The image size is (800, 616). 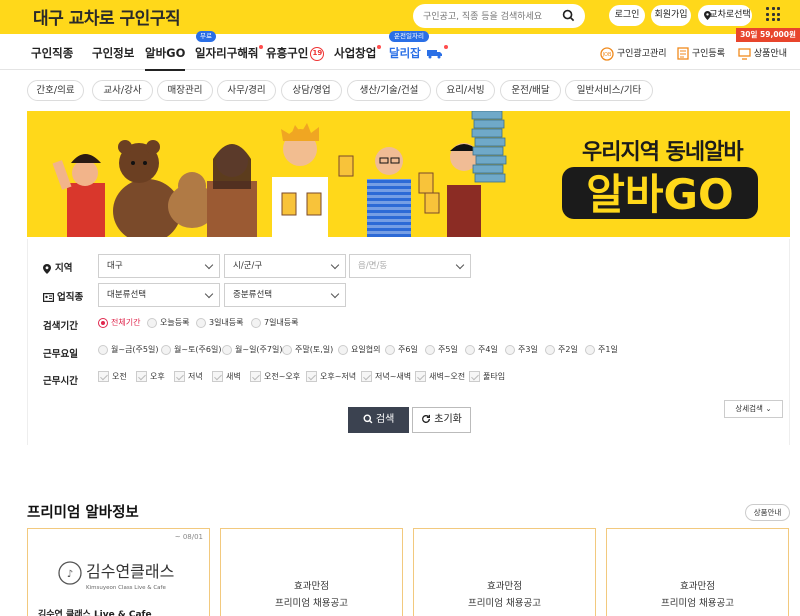 I want to click on truck-icon, so click(x=434, y=53).